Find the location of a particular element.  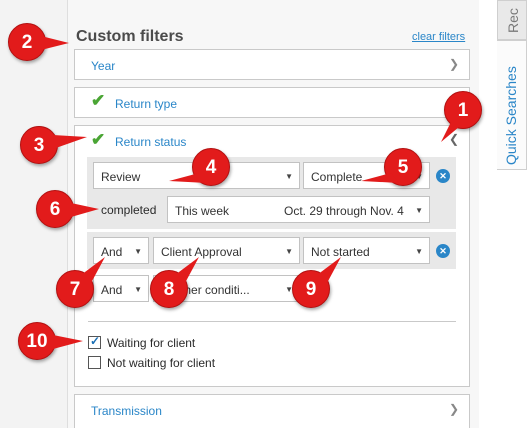

filter-year: Year ❯ is located at coordinates (272, 64).